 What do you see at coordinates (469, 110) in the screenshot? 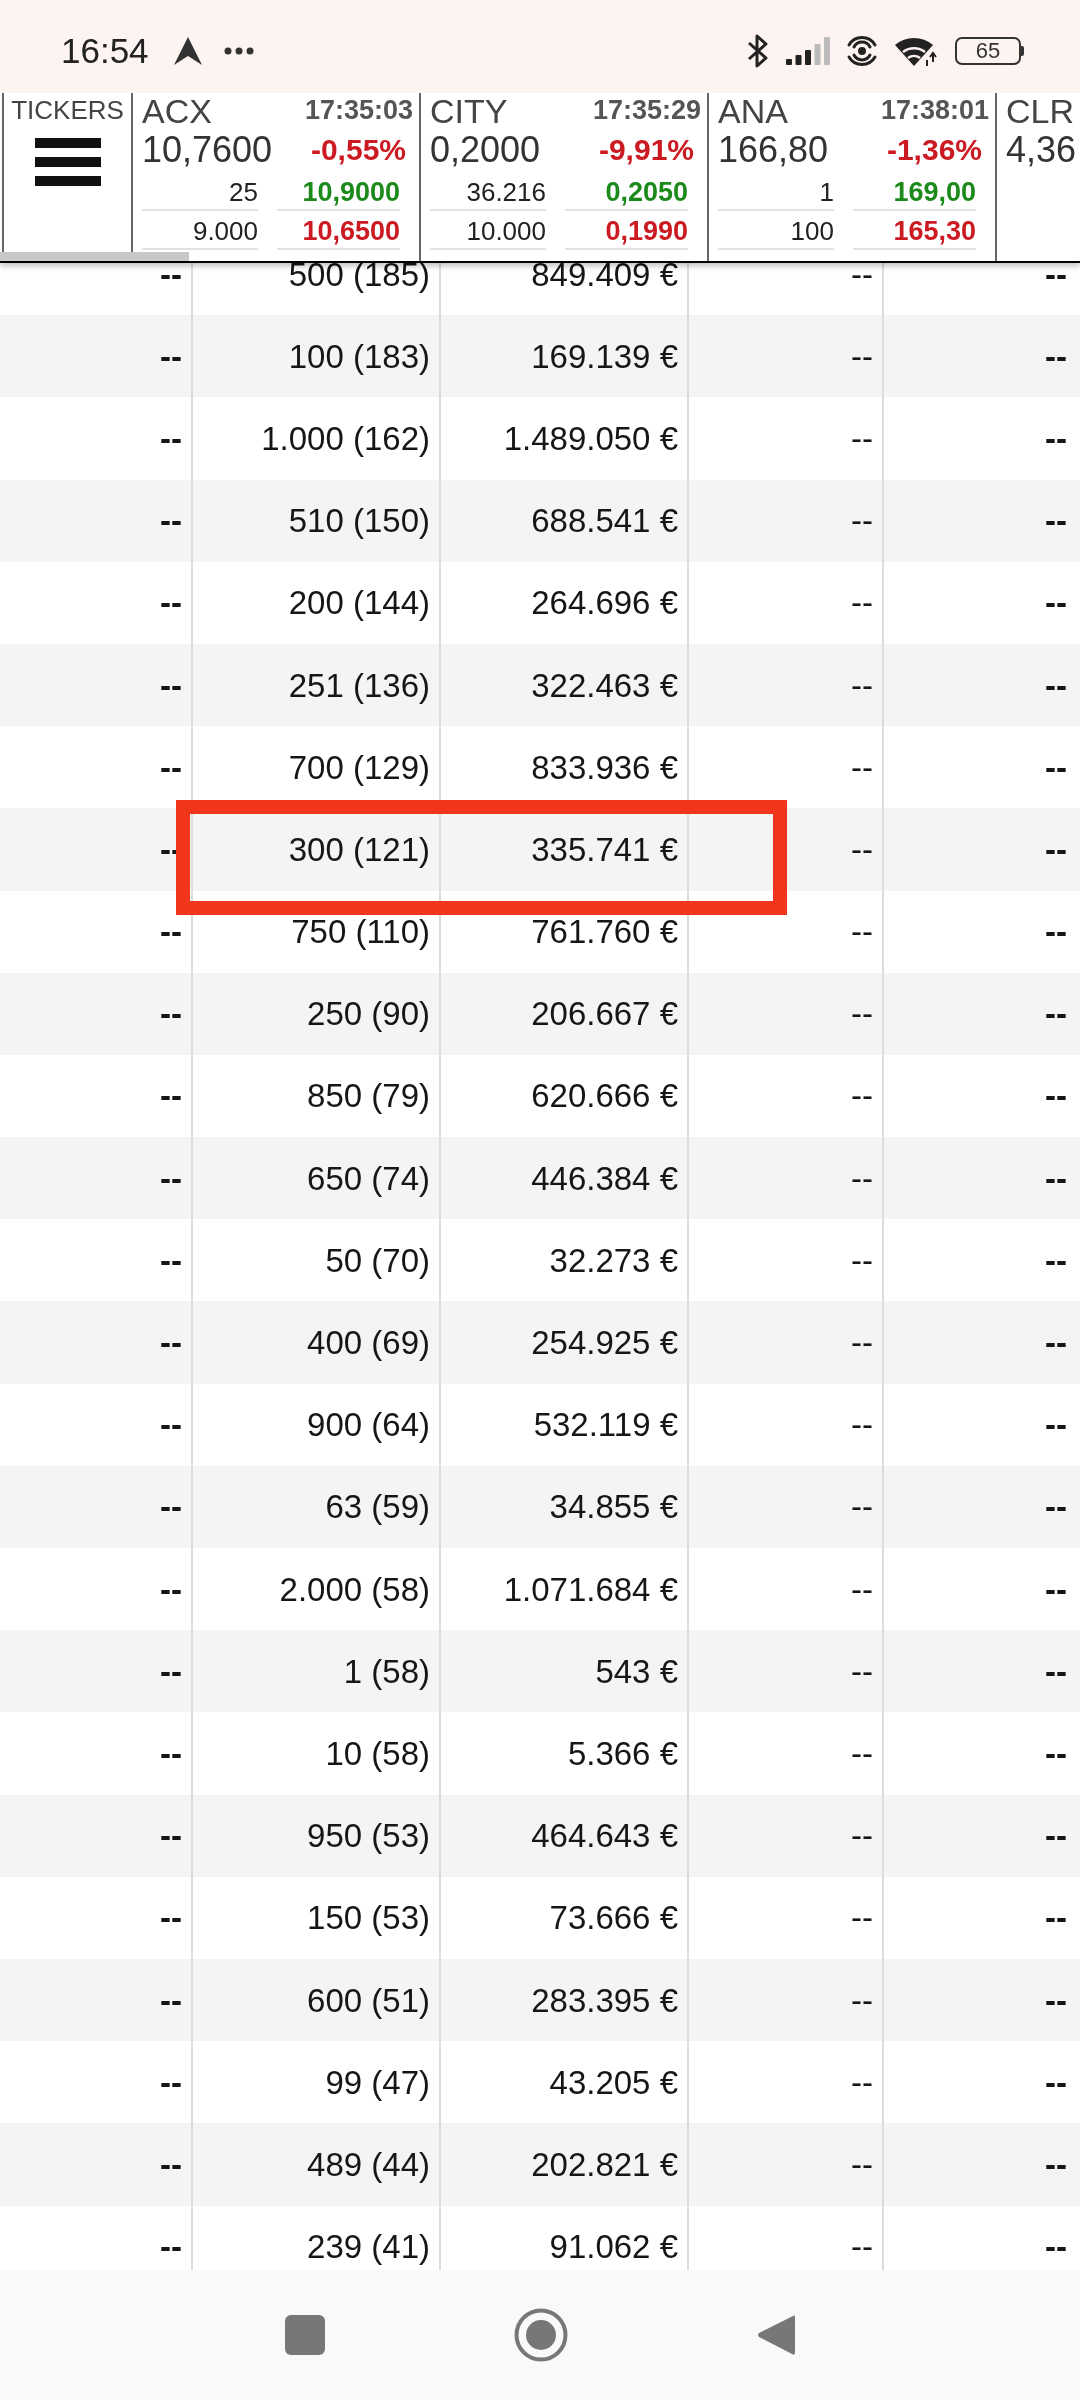
I see `ticker-symbol: CITY` at bounding box center [469, 110].